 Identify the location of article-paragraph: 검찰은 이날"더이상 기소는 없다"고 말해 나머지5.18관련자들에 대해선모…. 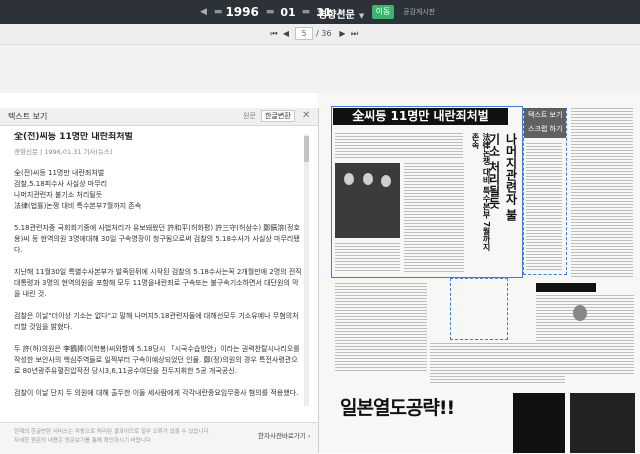
(156, 321).